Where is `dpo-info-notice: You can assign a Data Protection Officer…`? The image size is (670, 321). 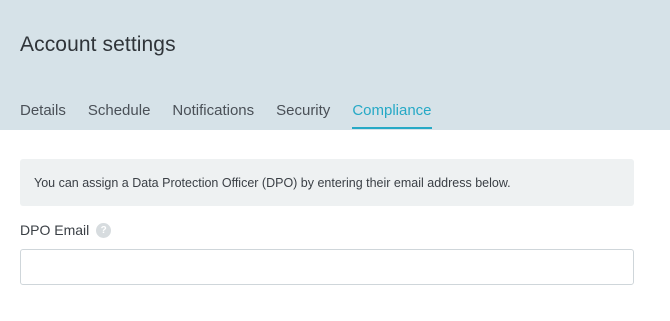 dpo-info-notice: You can assign a Data Protection Officer… is located at coordinates (327, 182).